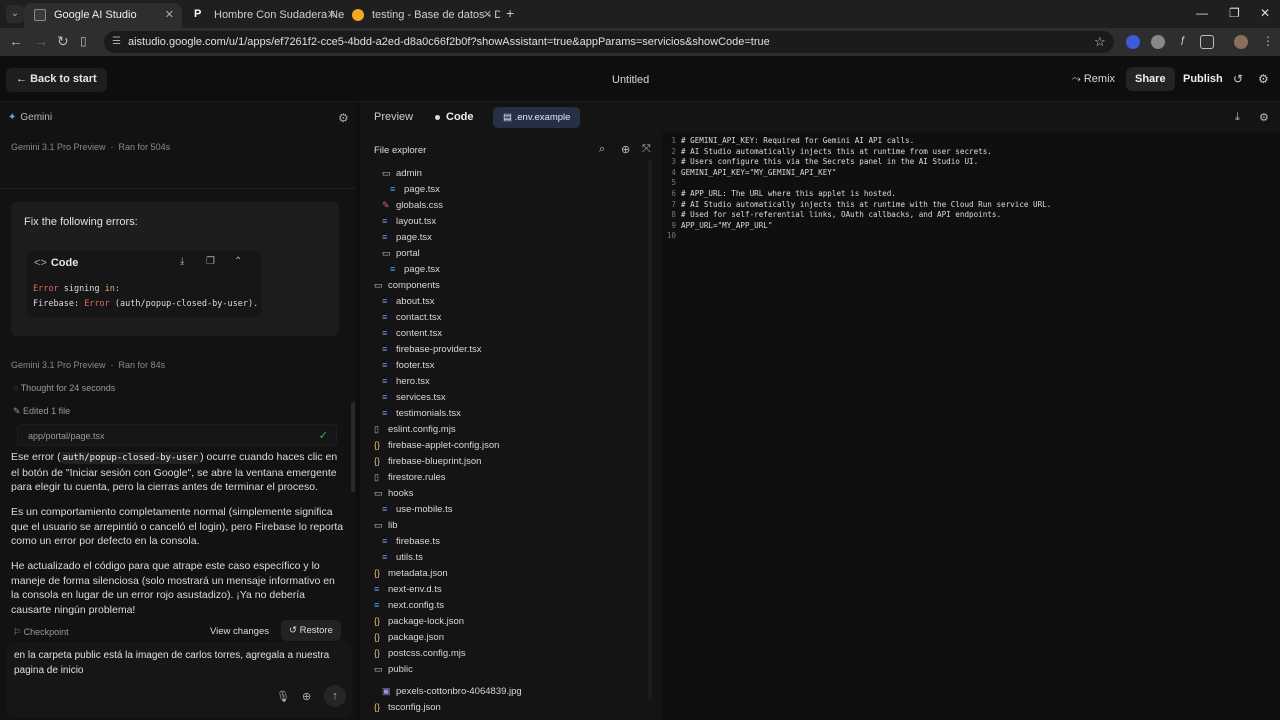 Image resolution: width=1280 pixels, height=720 pixels. I want to click on tab-code-label: Code, so click(460, 117).